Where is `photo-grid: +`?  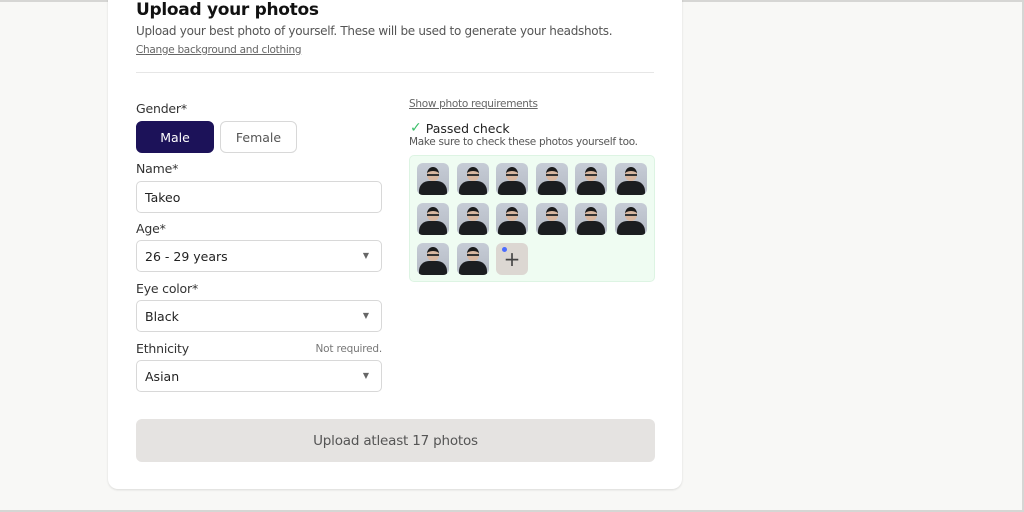 photo-grid: + is located at coordinates (532, 218).